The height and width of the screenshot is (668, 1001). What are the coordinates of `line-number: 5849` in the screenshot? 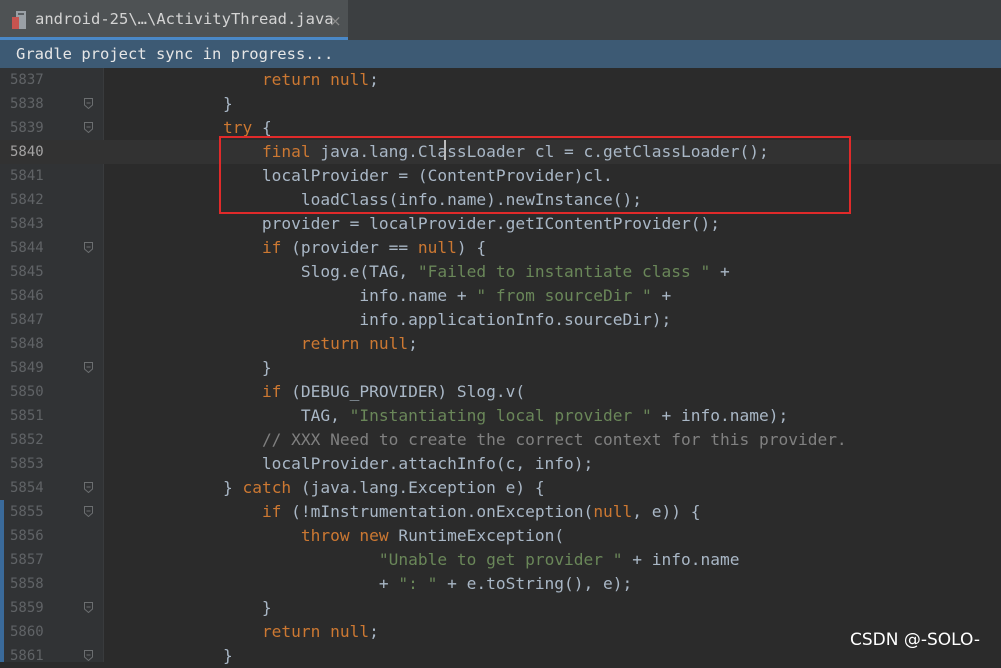 It's located at (35, 368).